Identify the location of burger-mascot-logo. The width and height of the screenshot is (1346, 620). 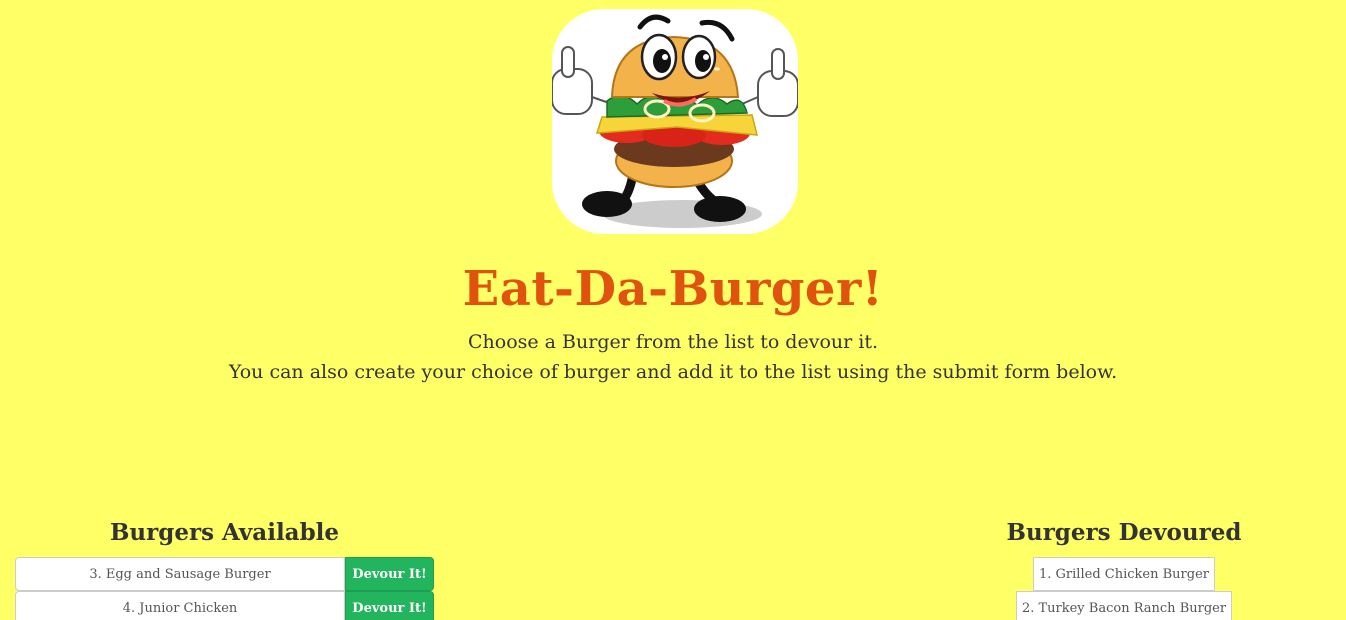
(675, 121).